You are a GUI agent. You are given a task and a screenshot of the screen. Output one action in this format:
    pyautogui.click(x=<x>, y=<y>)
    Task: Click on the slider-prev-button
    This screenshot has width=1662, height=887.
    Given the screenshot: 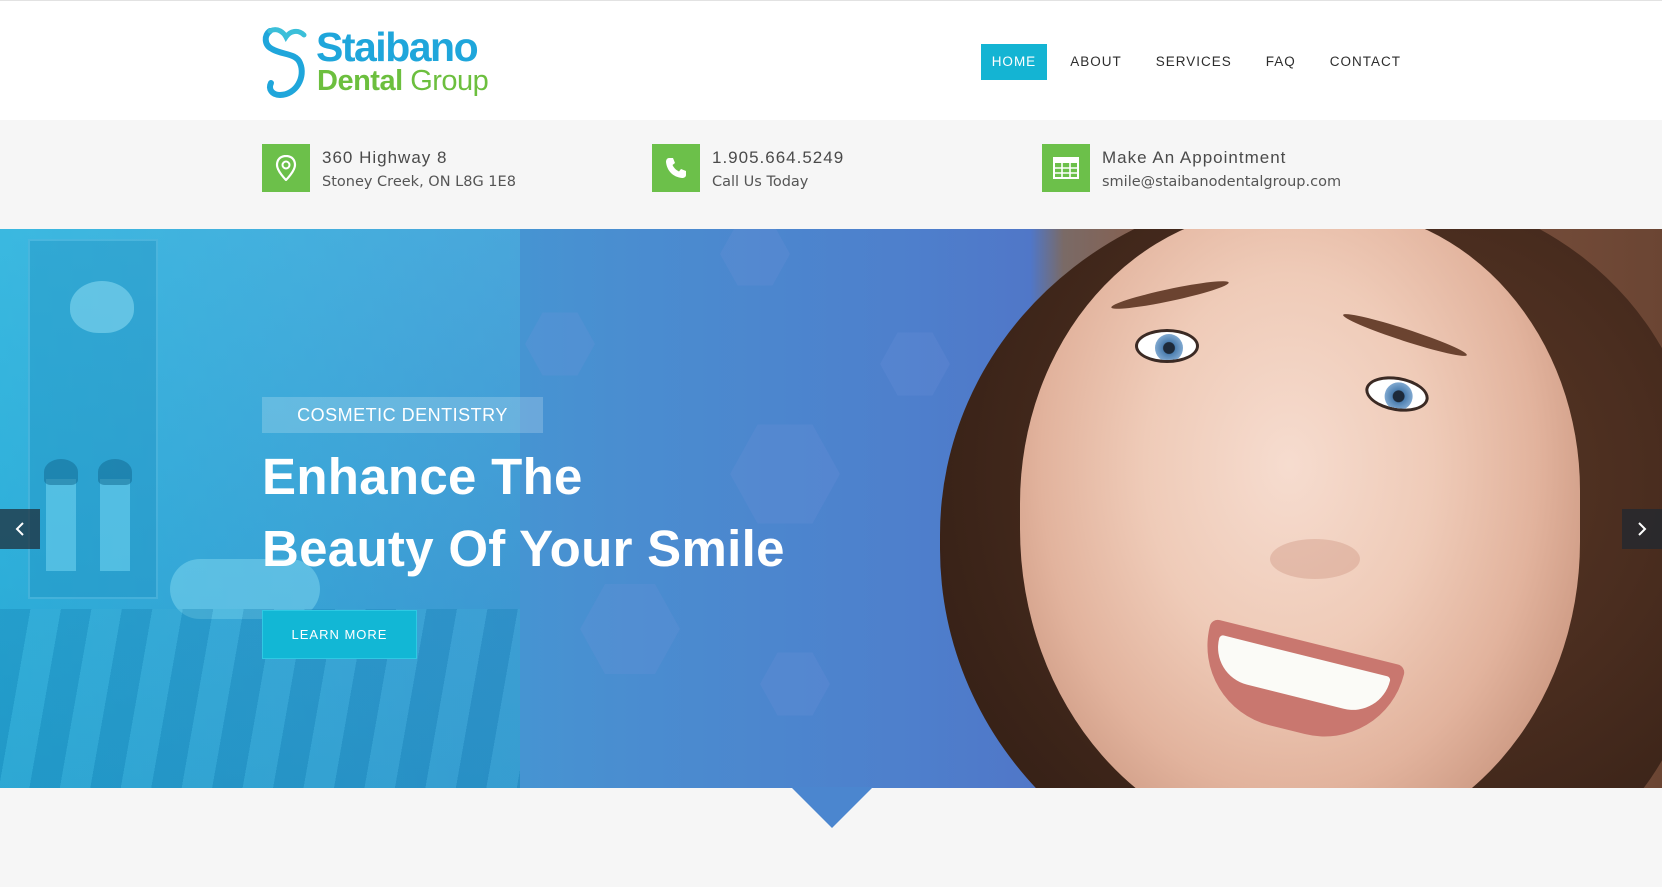 What is the action you would take?
    pyautogui.click(x=20, y=529)
    